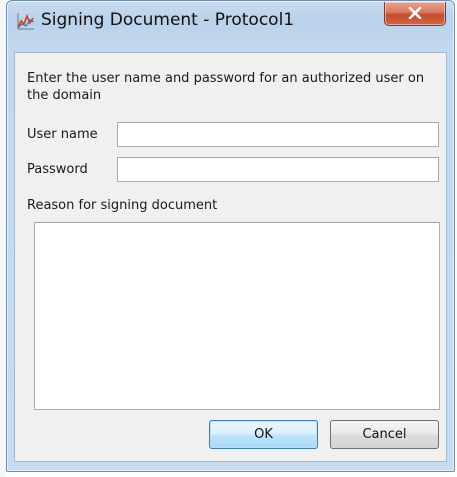 The image size is (457, 477). I want to click on username-input, so click(278, 134).